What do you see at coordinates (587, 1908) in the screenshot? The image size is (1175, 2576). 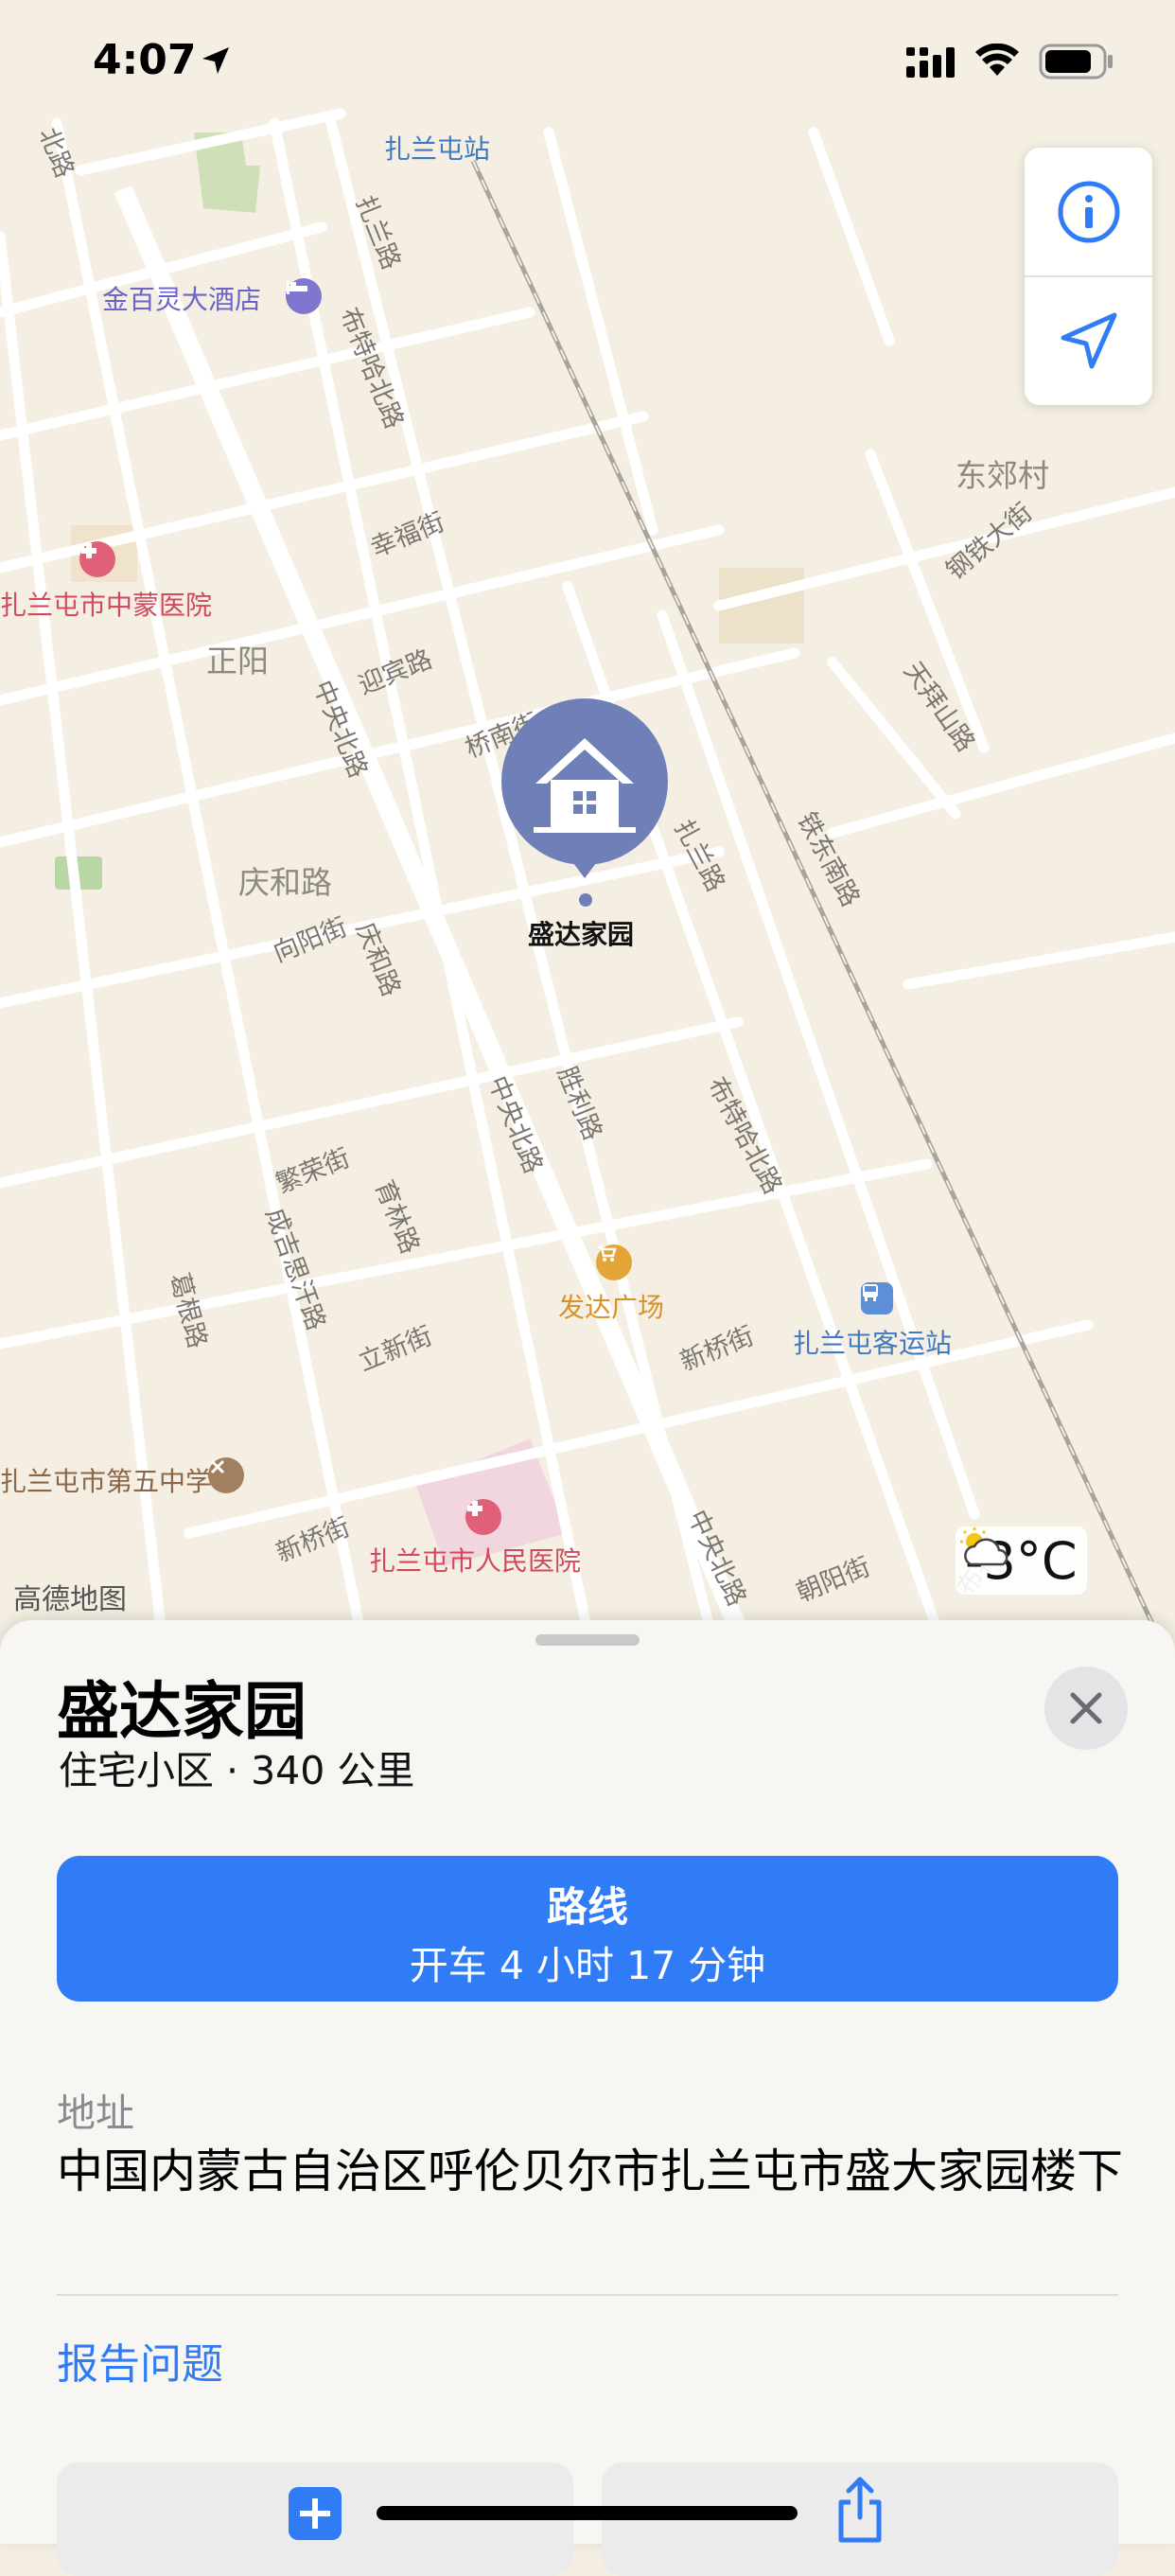 I see `directions-title: 路线` at bounding box center [587, 1908].